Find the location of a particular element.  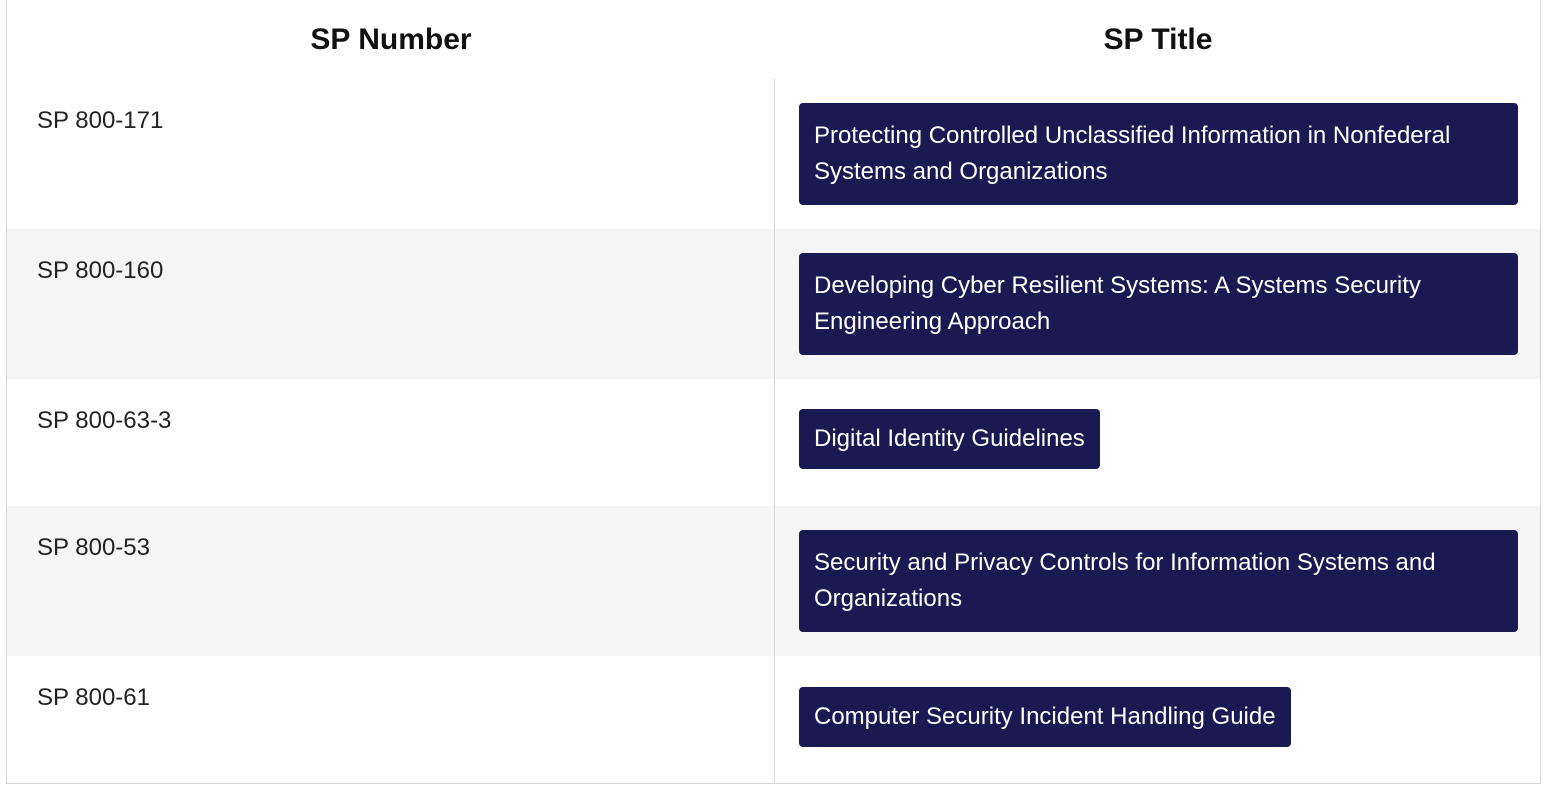

sp-number-cell: SP 800-63-3 is located at coordinates (104, 420).